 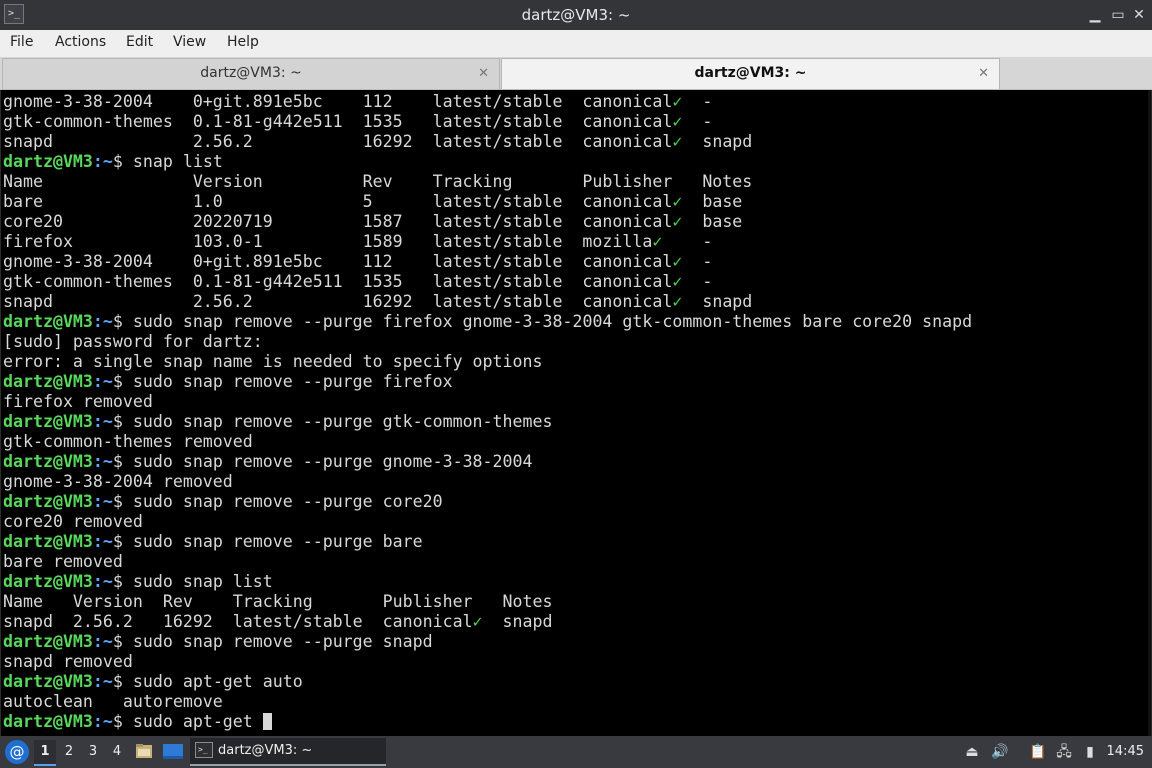 I want to click on menu-actions: Actions, so click(x=80, y=42).